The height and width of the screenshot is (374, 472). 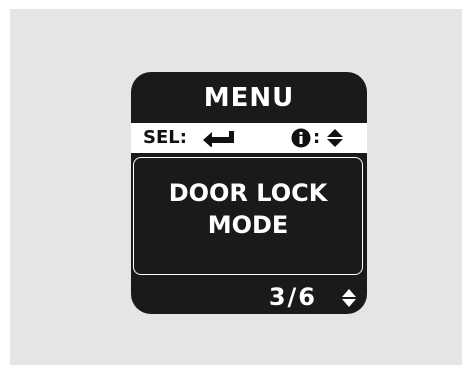 What do you see at coordinates (249, 297) in the screenshot?
I see `footer-bar: 3/6` at bounding box center [249, 297].